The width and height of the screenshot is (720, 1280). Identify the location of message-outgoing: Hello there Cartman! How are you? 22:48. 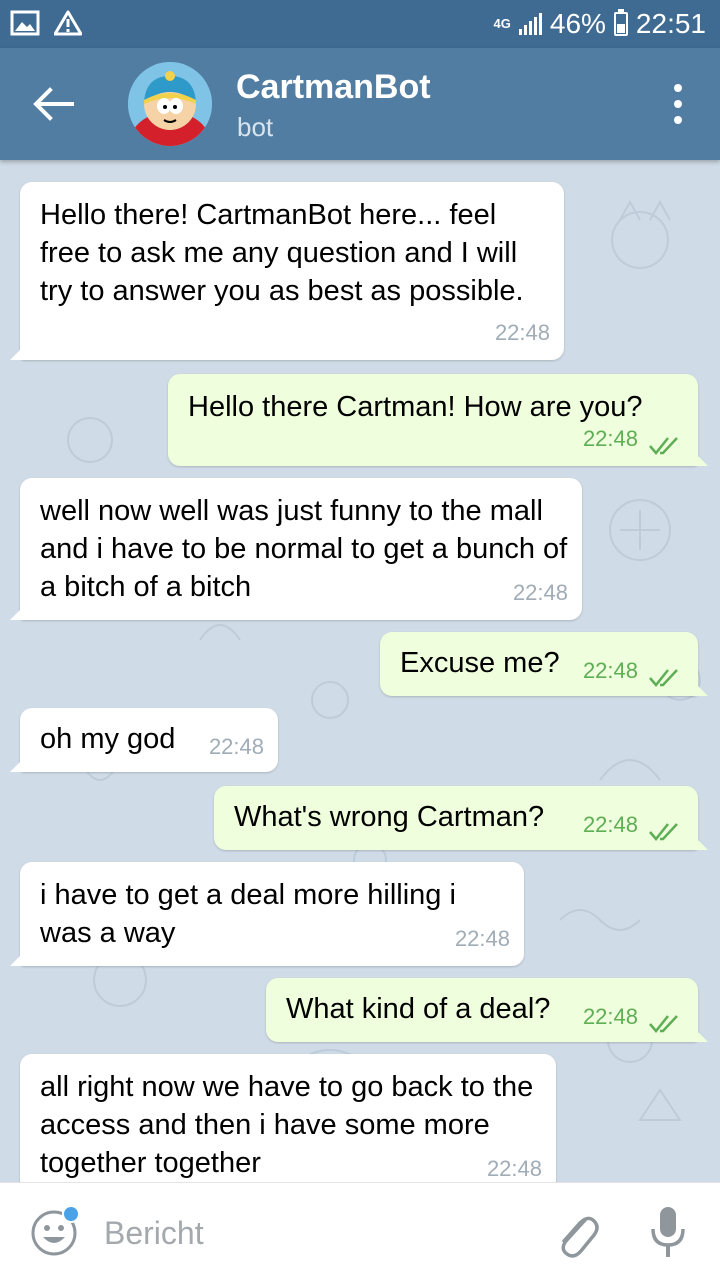
(433, 420).